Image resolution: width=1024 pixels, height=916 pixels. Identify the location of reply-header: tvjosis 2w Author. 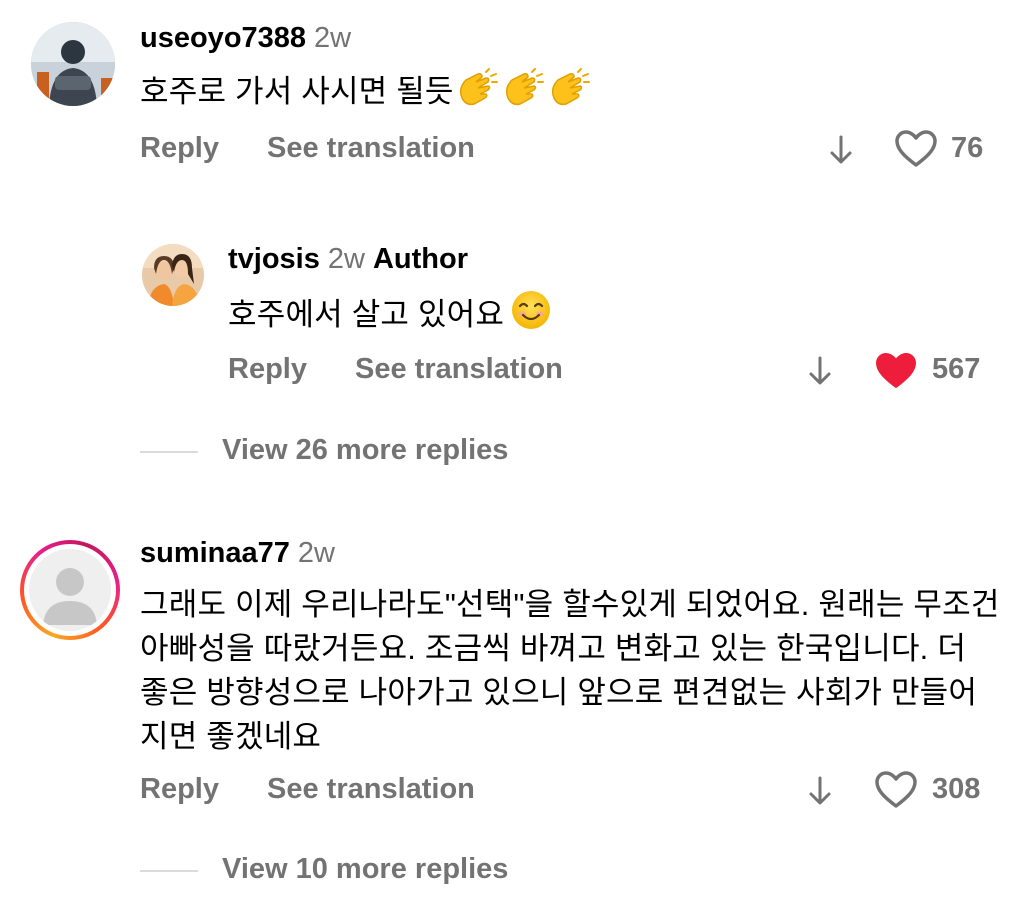
(348, 259).